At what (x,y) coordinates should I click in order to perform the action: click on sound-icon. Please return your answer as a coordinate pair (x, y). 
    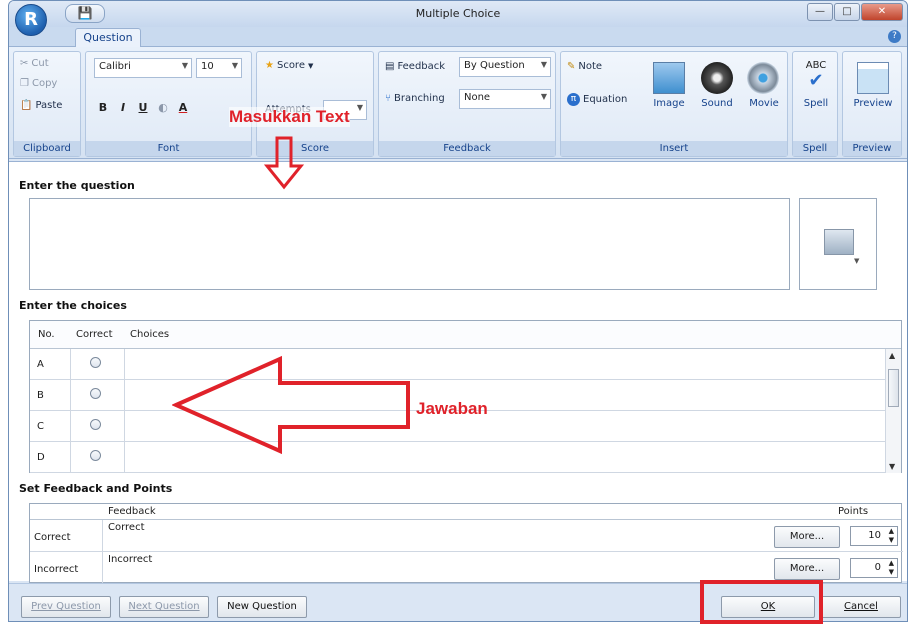
    Looking at the image, I should click on (717, 78).